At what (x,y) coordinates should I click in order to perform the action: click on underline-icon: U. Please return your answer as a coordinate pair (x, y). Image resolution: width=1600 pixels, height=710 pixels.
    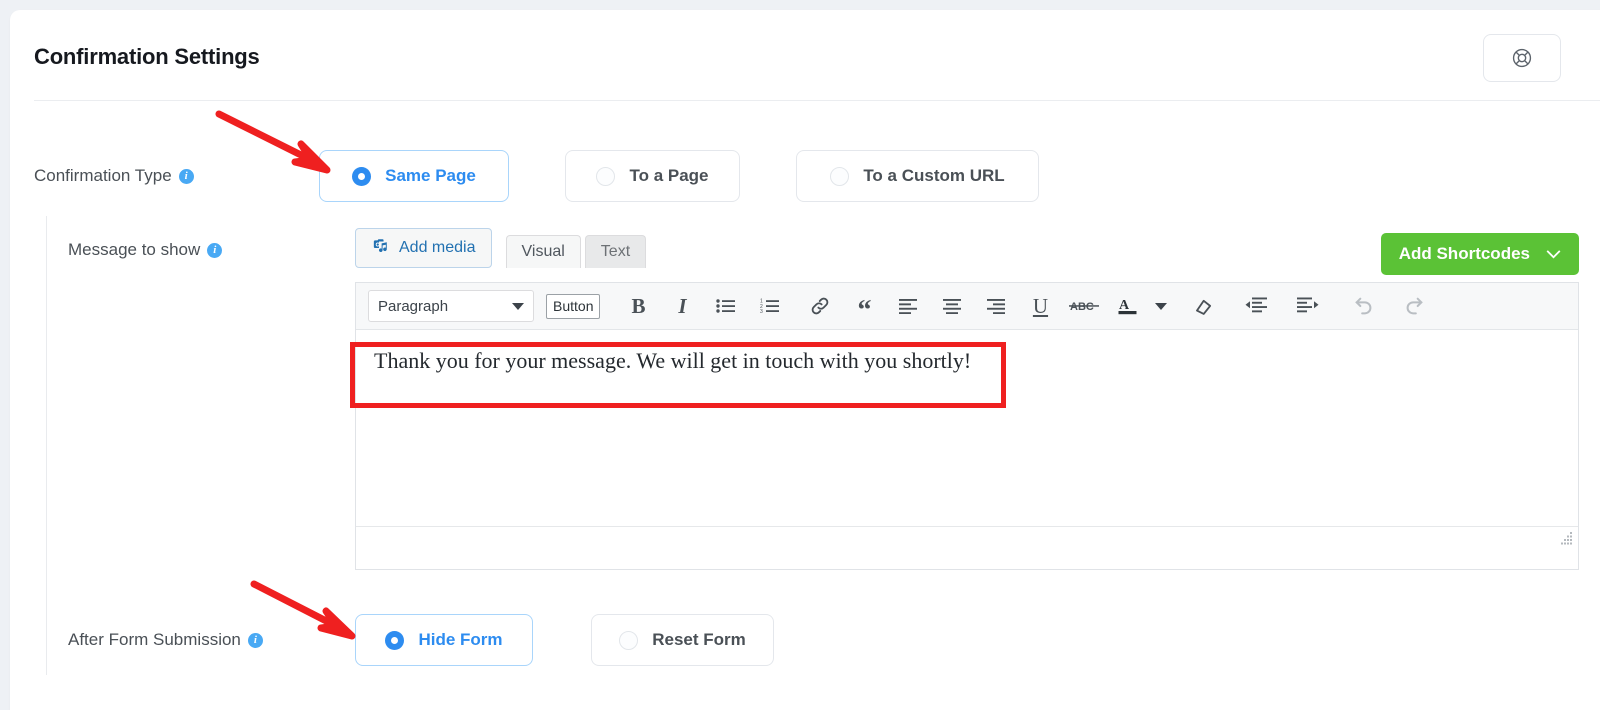
    Looking at the image, I should click on (1040, 306).